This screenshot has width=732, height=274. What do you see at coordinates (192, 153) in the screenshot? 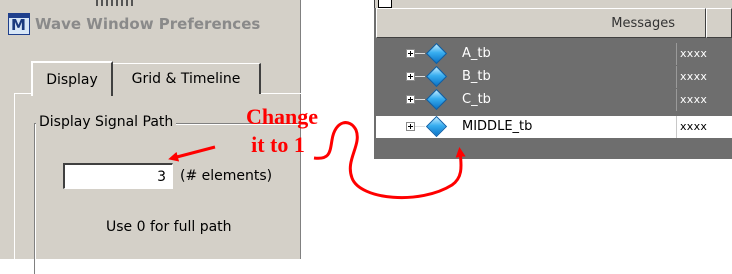
I see `arrow-to-input` at bounding box center [192, 153].